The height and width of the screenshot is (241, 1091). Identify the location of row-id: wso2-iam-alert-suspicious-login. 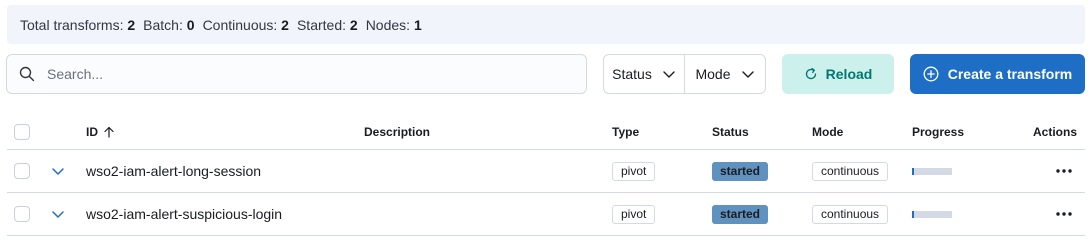
(184, 214).